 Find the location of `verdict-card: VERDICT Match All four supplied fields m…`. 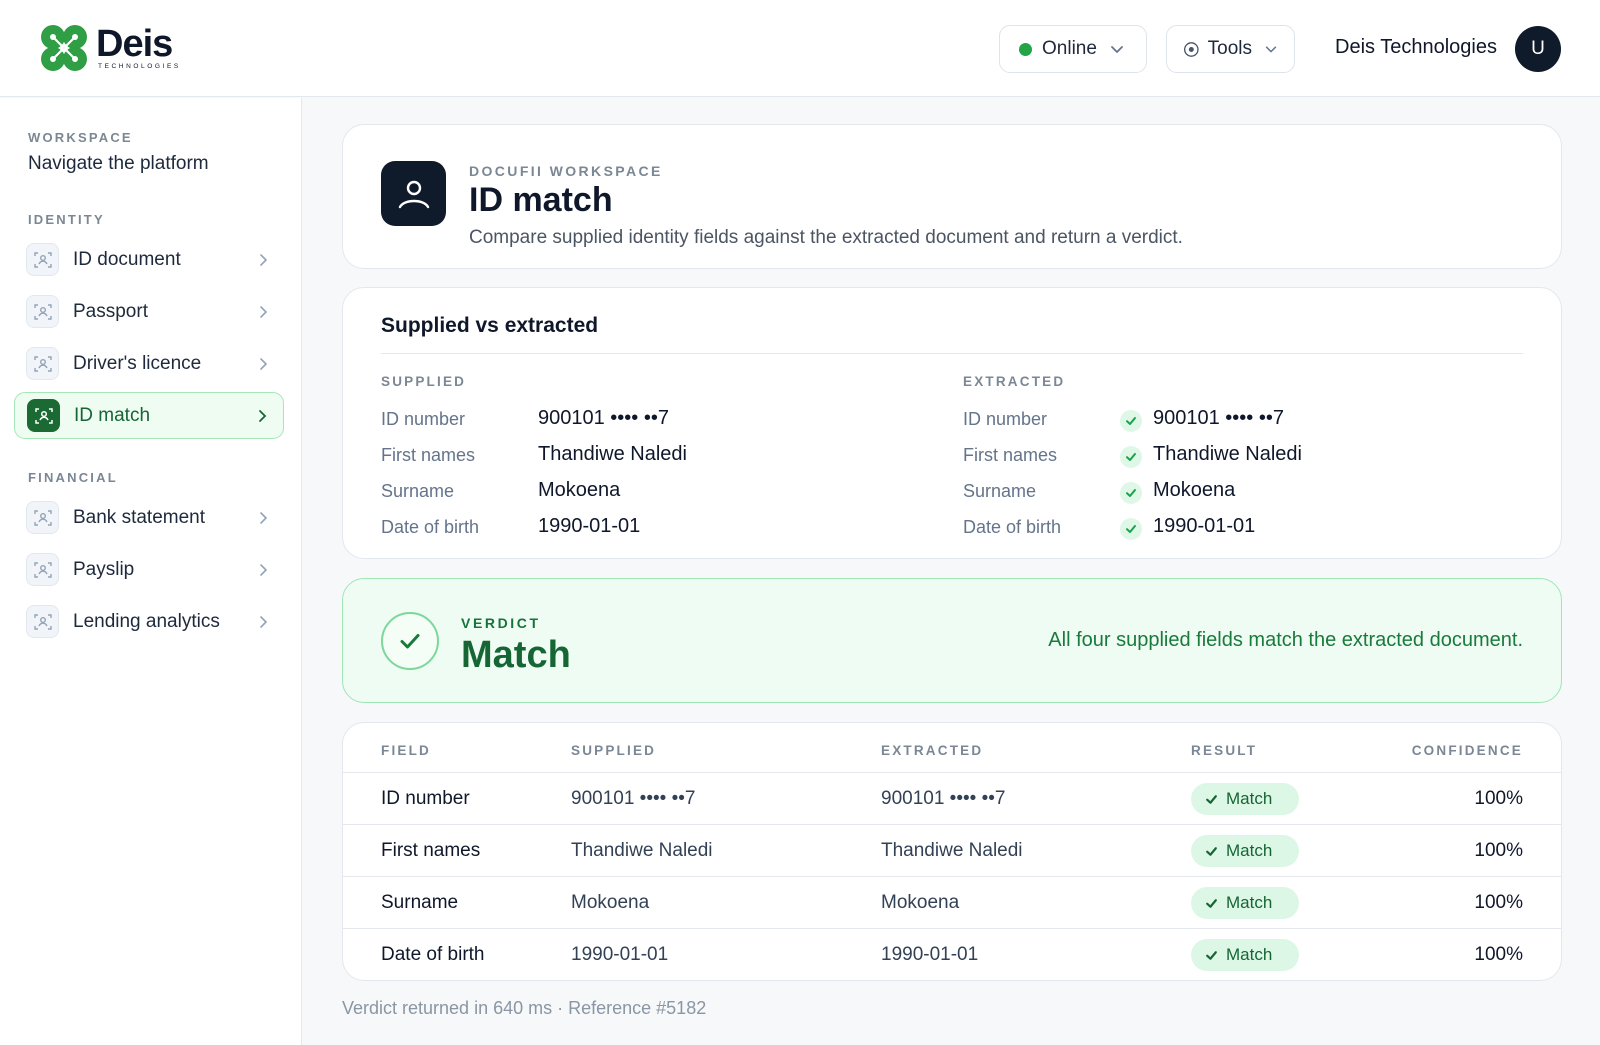

verdict-card: VERDICT Match All four supplied fields m… is located at coordinates (952, 640).